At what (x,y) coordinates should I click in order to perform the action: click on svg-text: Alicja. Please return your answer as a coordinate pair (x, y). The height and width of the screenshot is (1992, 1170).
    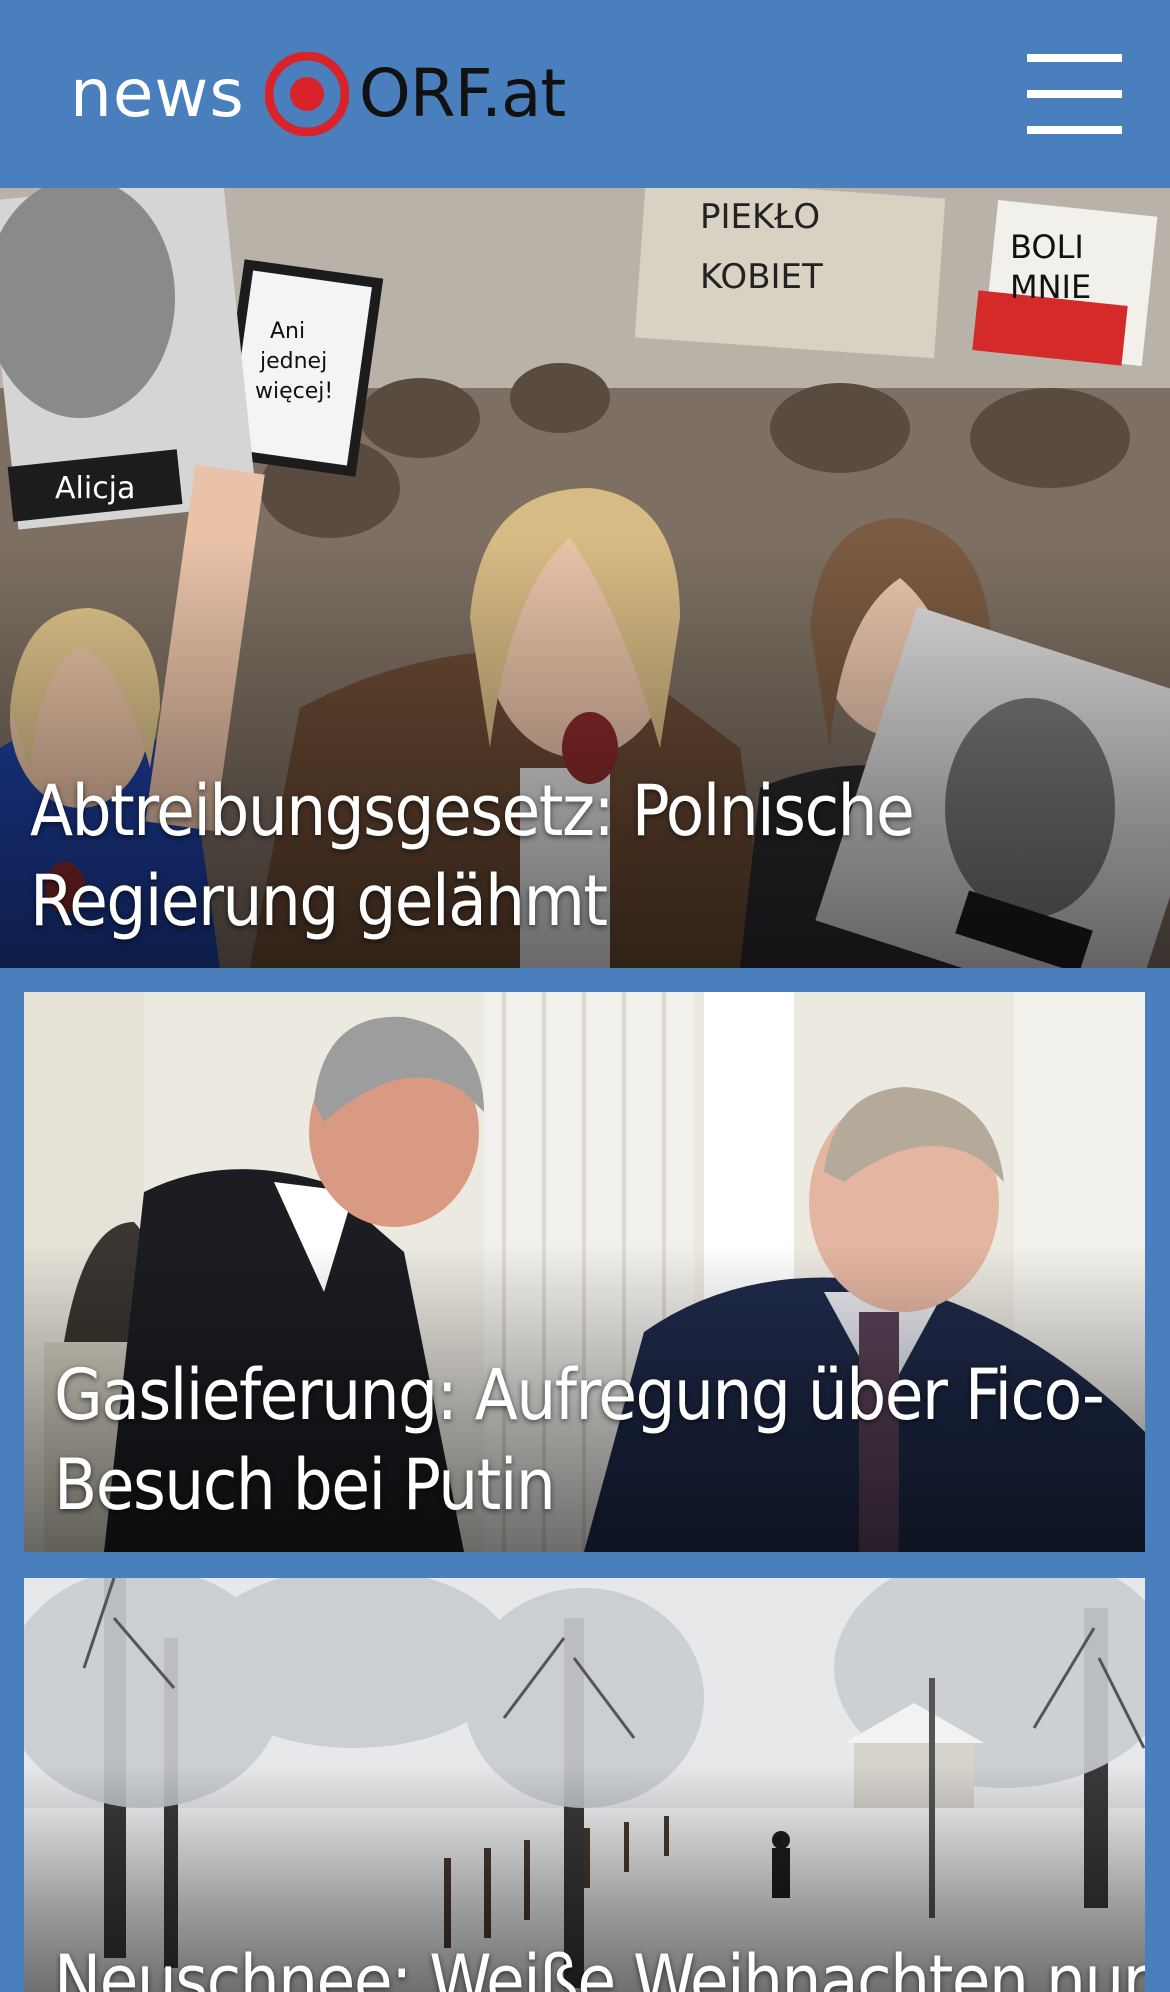
    Looking at the image, I should click on (95, 488).